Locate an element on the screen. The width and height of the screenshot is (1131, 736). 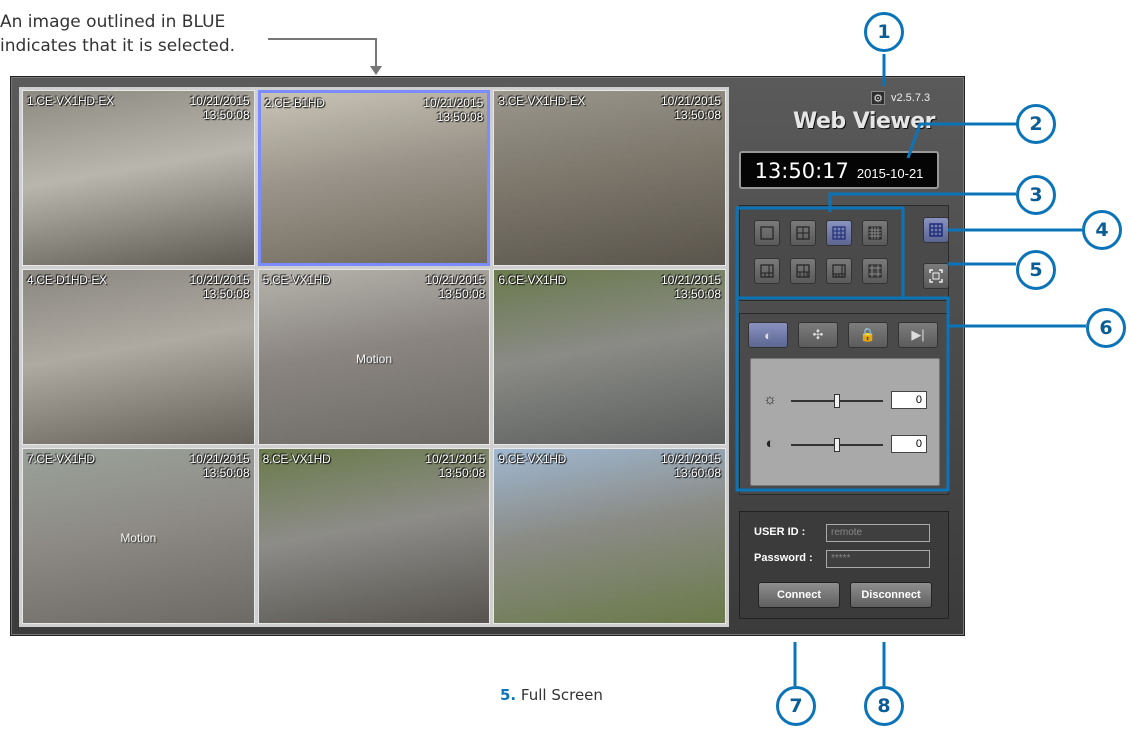
selection-note-line1: An image outlined in BLUE is located at coordinates (113, 22).